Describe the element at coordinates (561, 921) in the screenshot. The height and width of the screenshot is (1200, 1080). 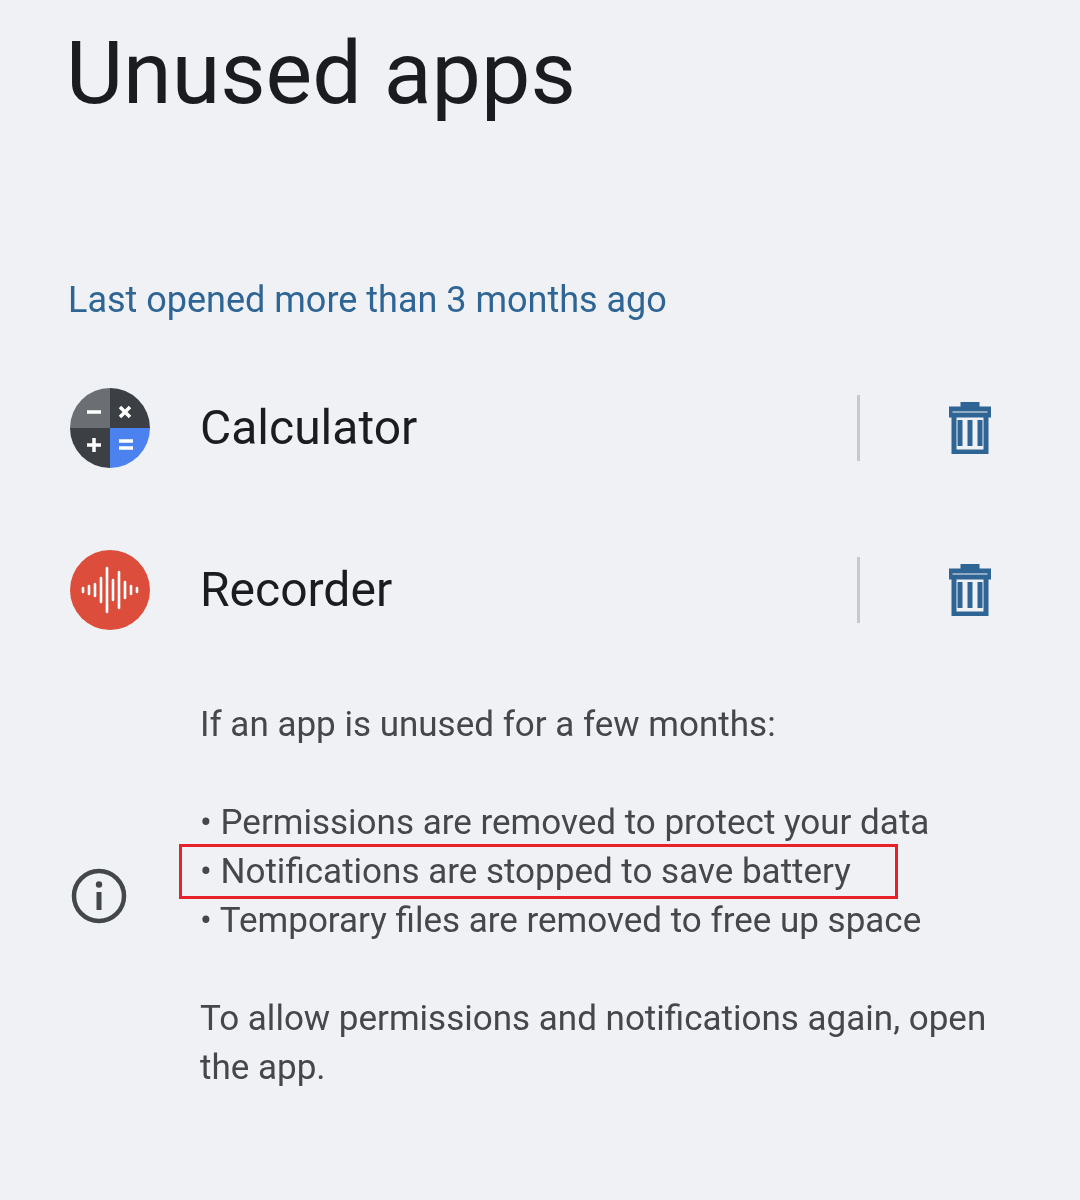
I see `bullet-item: • Temporary files are removed to free up space` at that location.